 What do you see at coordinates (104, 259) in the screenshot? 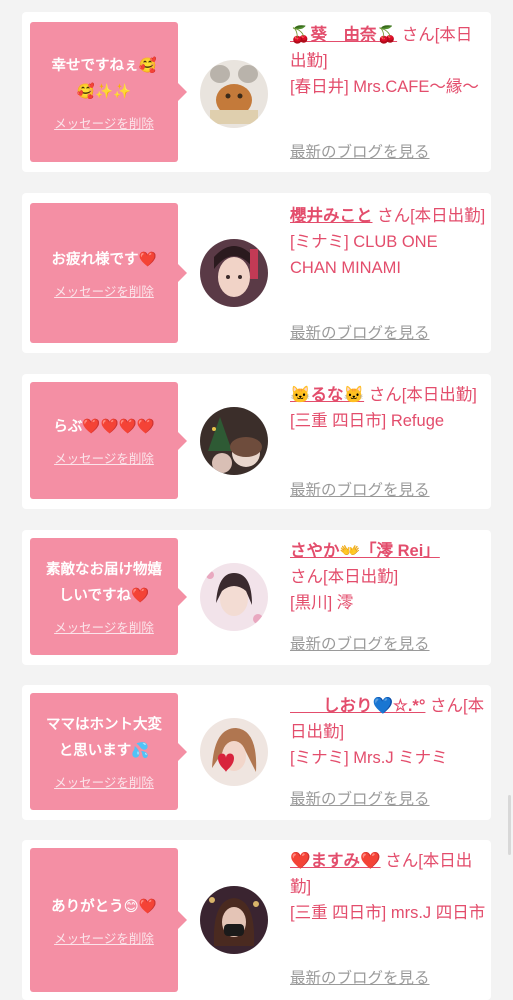
I see `message-text: お疲れ様です❤️` at bounding box center [104, 259].